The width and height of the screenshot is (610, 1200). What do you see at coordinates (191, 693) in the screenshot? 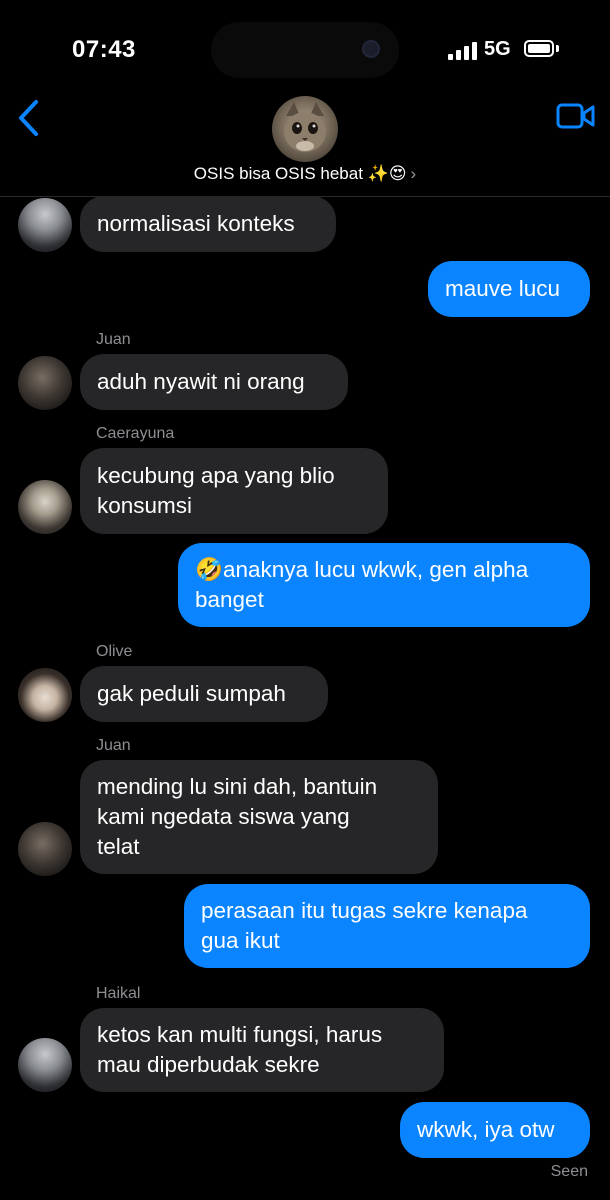
I see `message-text: gak peduli sumpah` at bounding box center [191, 693].